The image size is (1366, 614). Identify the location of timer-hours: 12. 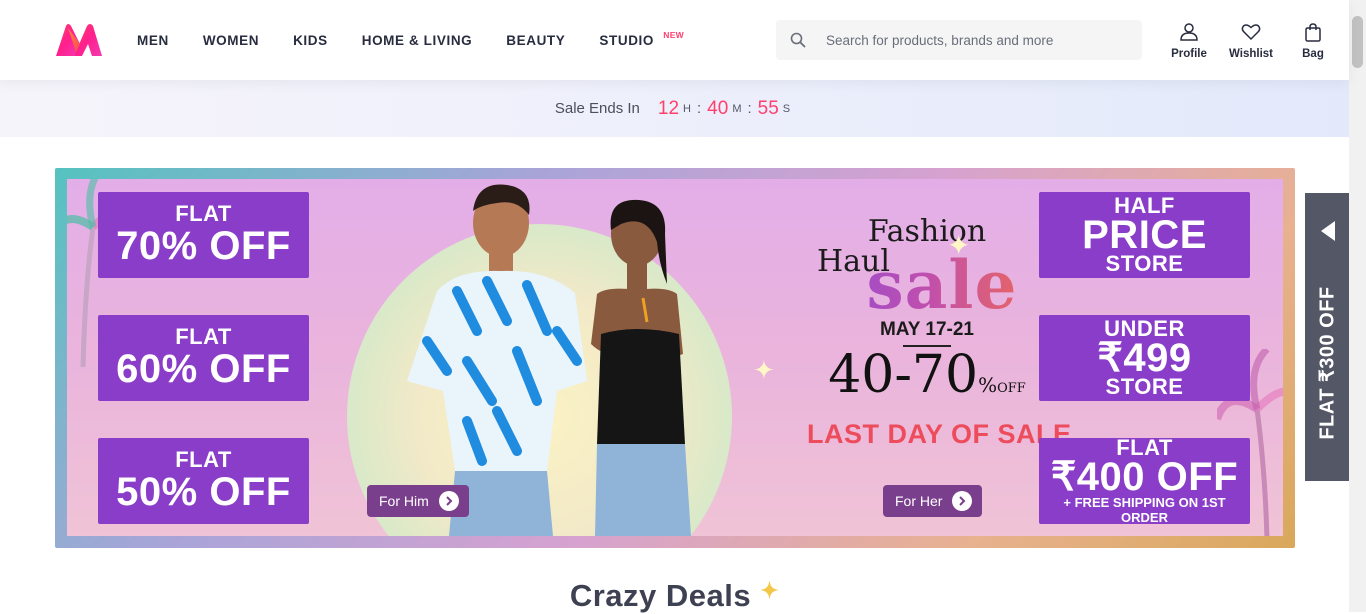
(668, 108).